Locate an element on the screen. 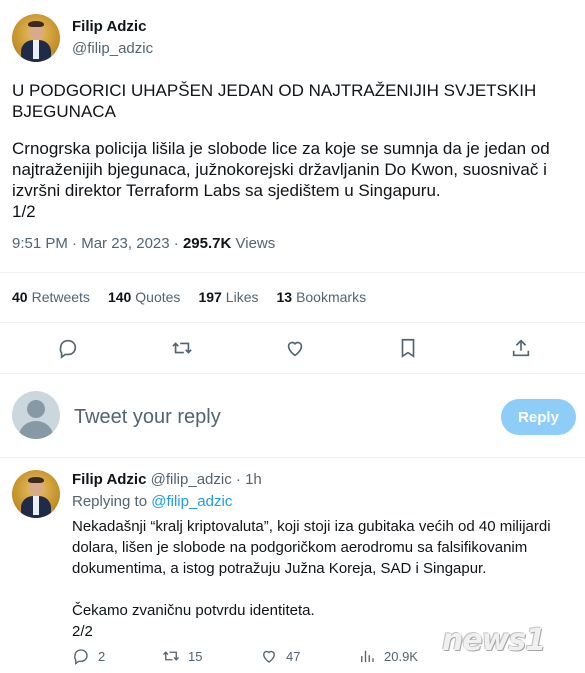 This screenshot has width=585, height=673. action-bar is located at coordinates (292, 348).